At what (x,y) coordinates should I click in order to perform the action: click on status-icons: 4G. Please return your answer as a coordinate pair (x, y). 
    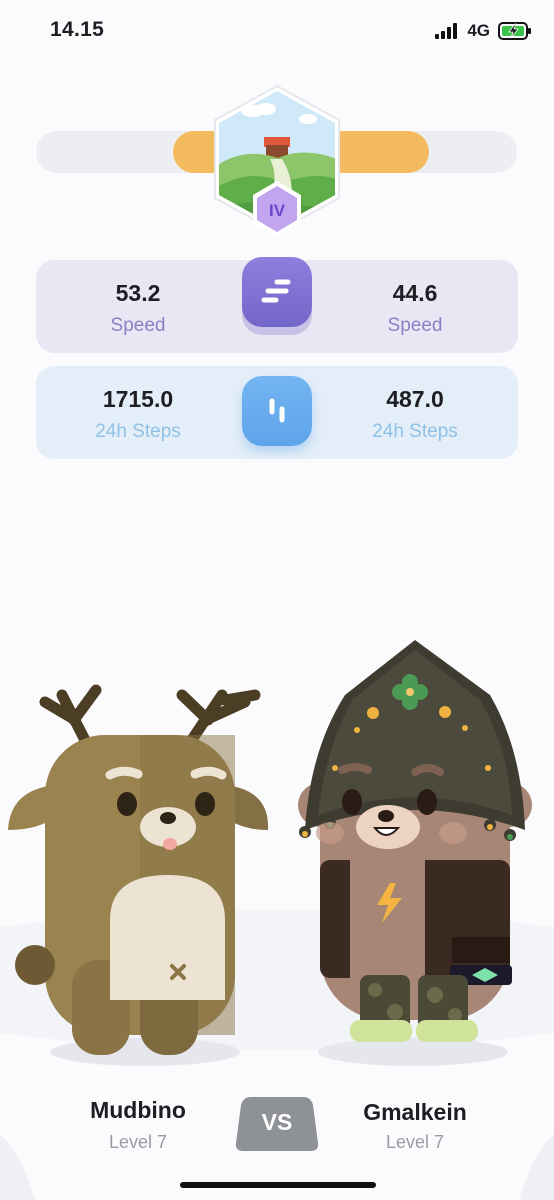
    Looking at the image, I should click on (483, 31).